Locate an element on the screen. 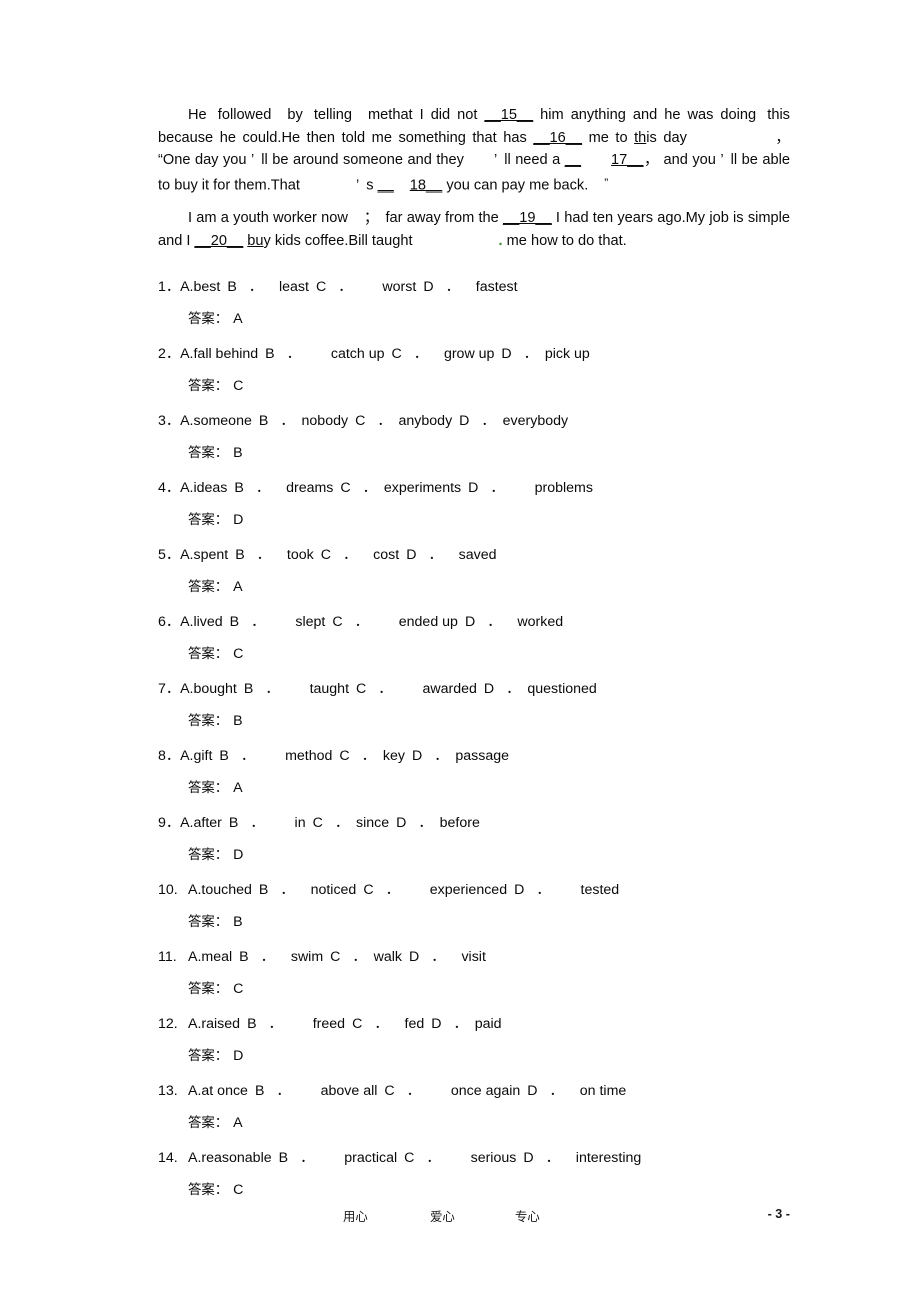  option-choice: D ． questioned is located at coordinates (540, 689).